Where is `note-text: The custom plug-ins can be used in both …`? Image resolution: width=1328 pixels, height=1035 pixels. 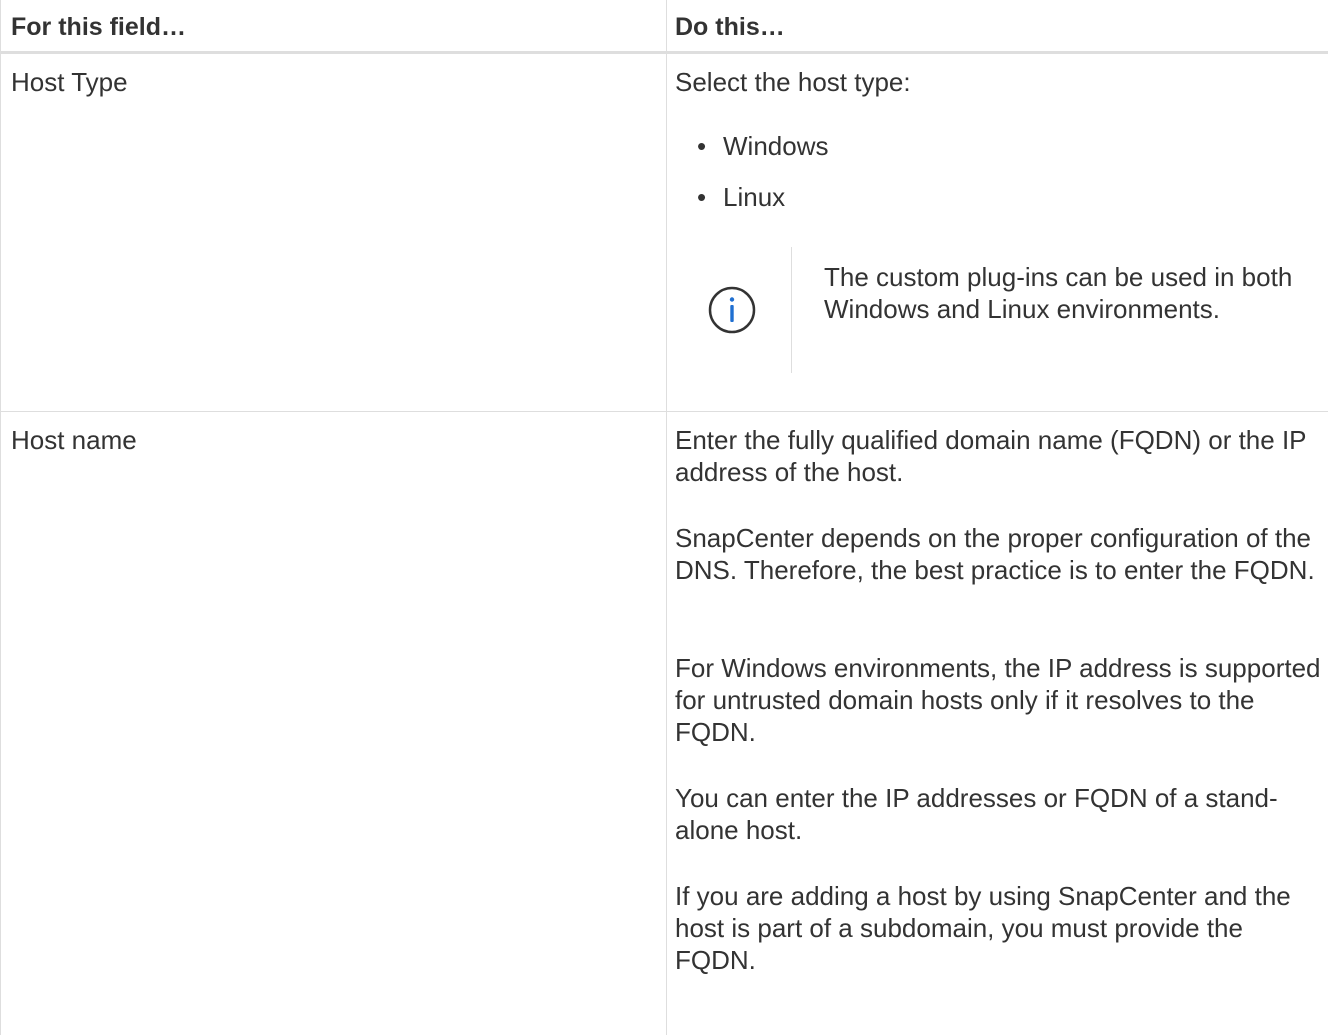
note-text: The custom plug-ins can be used in both … is located at coordinates (1058, 293).